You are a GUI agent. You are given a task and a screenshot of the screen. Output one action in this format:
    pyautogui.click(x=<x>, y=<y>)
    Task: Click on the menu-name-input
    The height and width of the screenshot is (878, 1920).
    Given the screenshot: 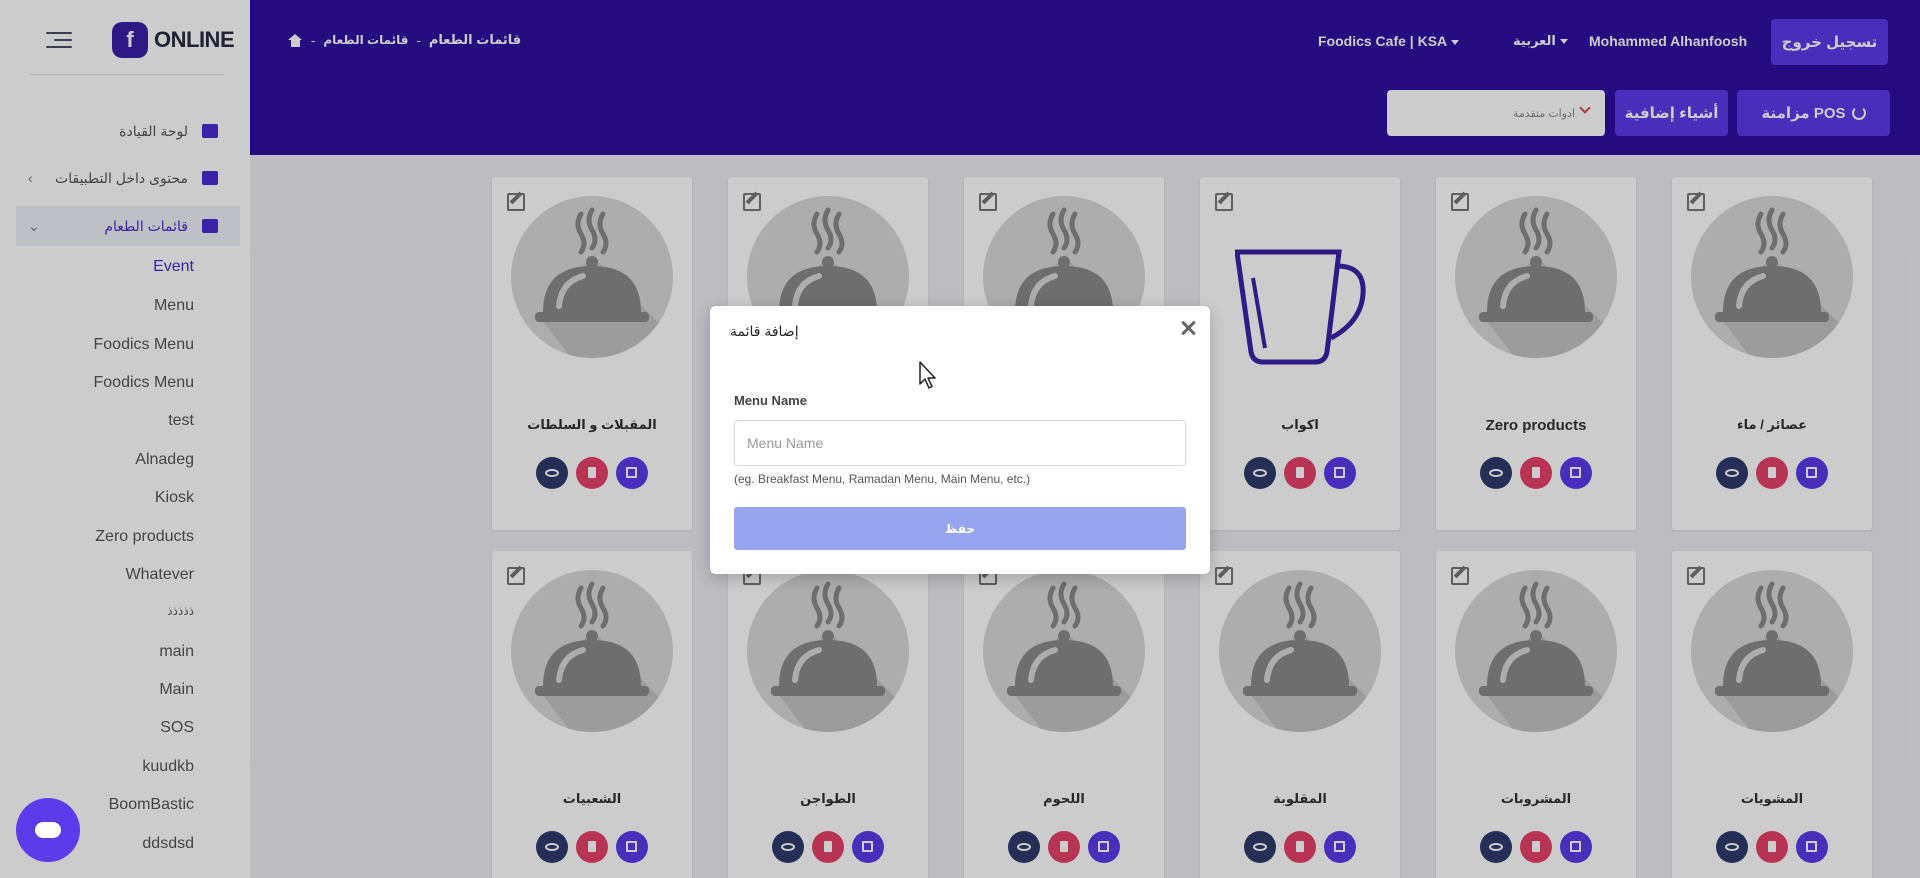 What is the action you would take?
    pyautogui.click(x=960, y=443)
    